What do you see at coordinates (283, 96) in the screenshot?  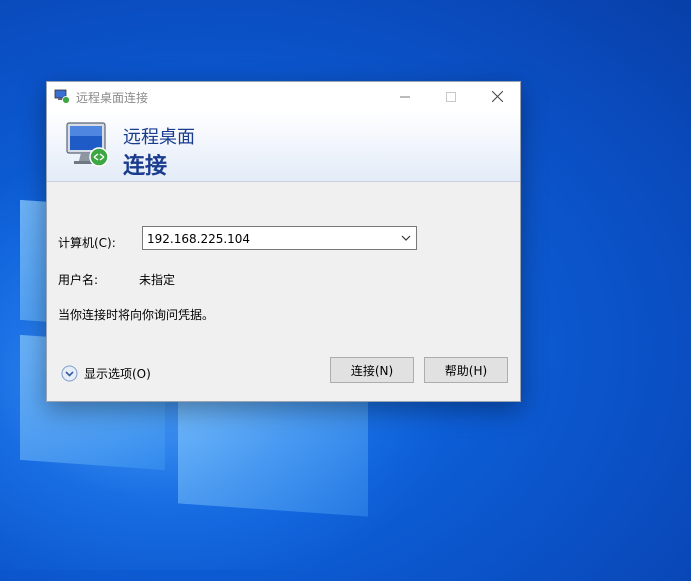 I see `title-bar: 远程桌面连接` at bounding box center [283, 96].